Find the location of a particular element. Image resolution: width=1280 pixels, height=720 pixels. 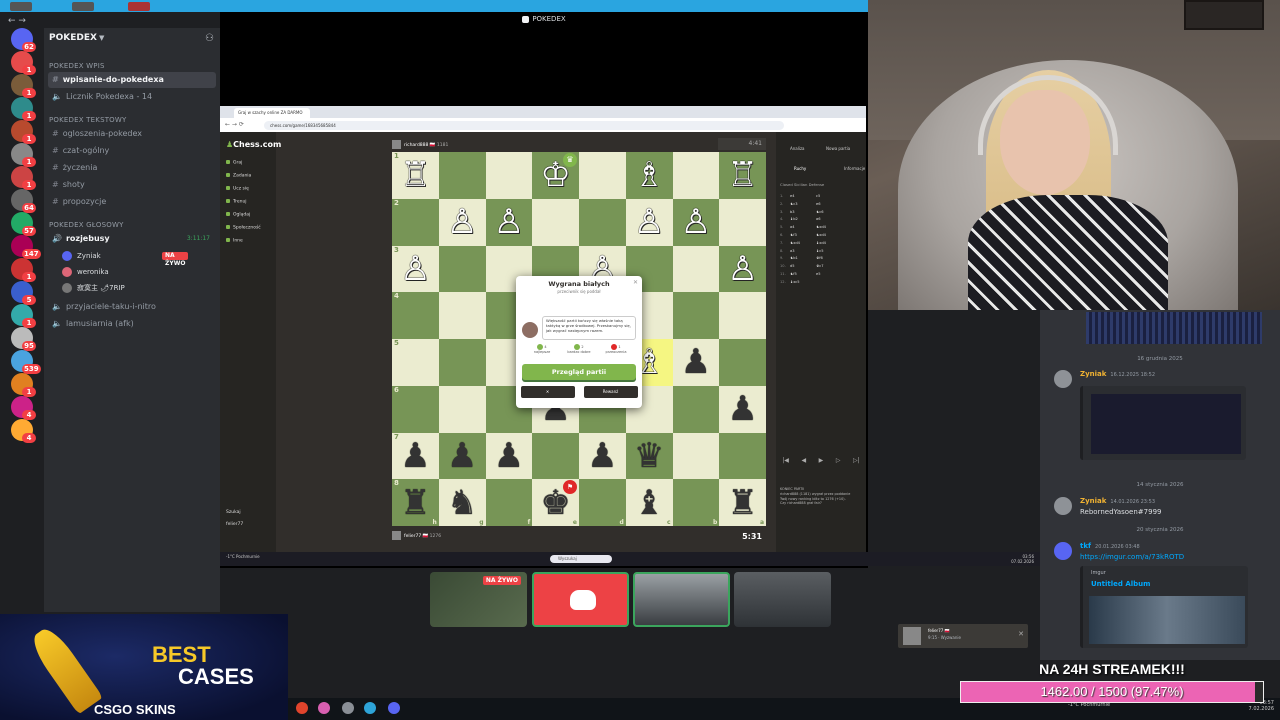

chess-piece: ♗ is located at coordinates (649, 175).